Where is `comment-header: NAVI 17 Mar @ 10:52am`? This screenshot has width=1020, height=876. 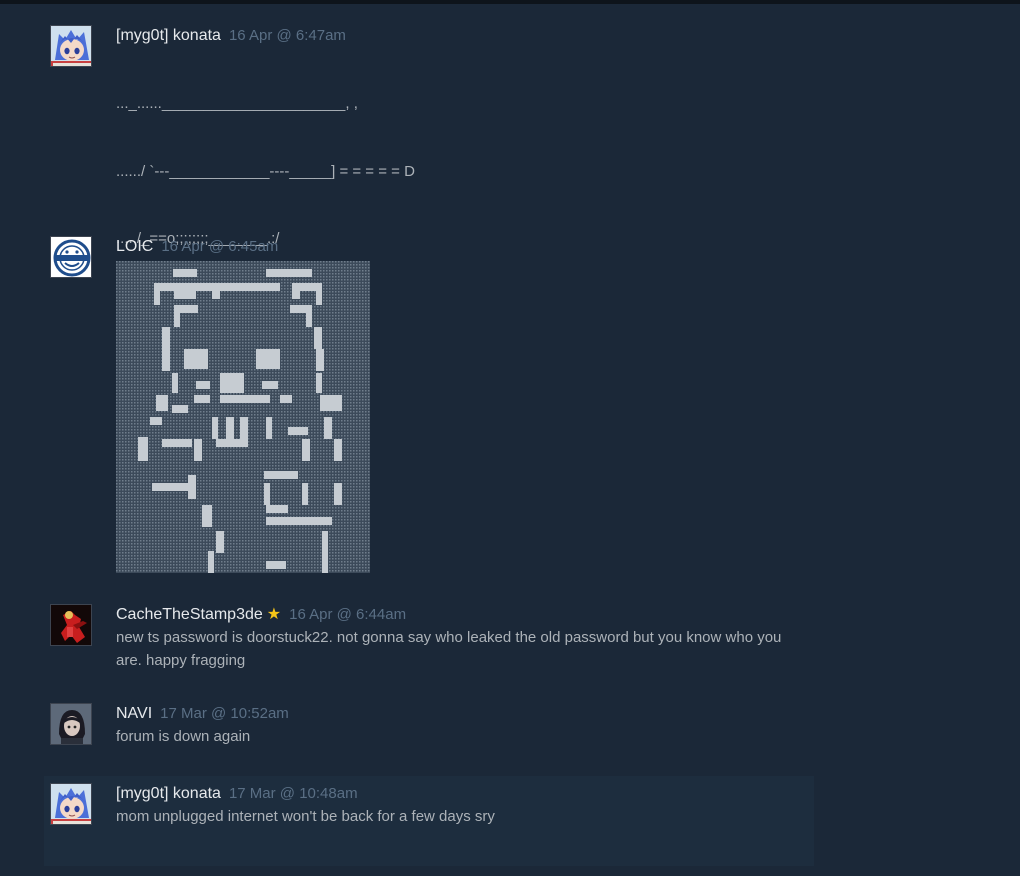
comment-header: NAVI 17 Mar @ 10:52am is located at coordinates (456, 714).